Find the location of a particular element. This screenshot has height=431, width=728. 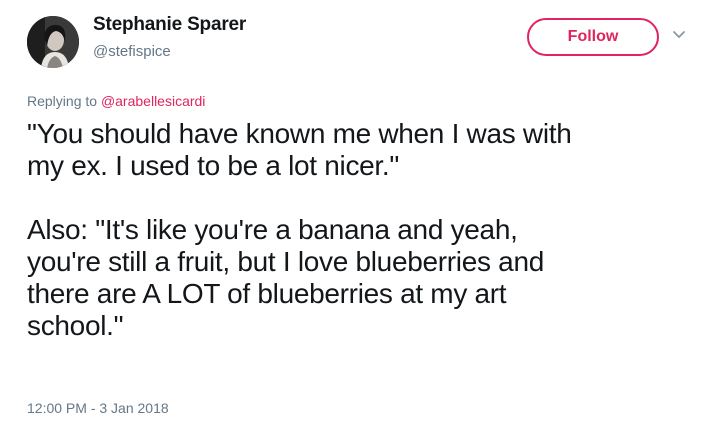

author-display-name: Stephanie Sparer is located at coordinates (169, 25).